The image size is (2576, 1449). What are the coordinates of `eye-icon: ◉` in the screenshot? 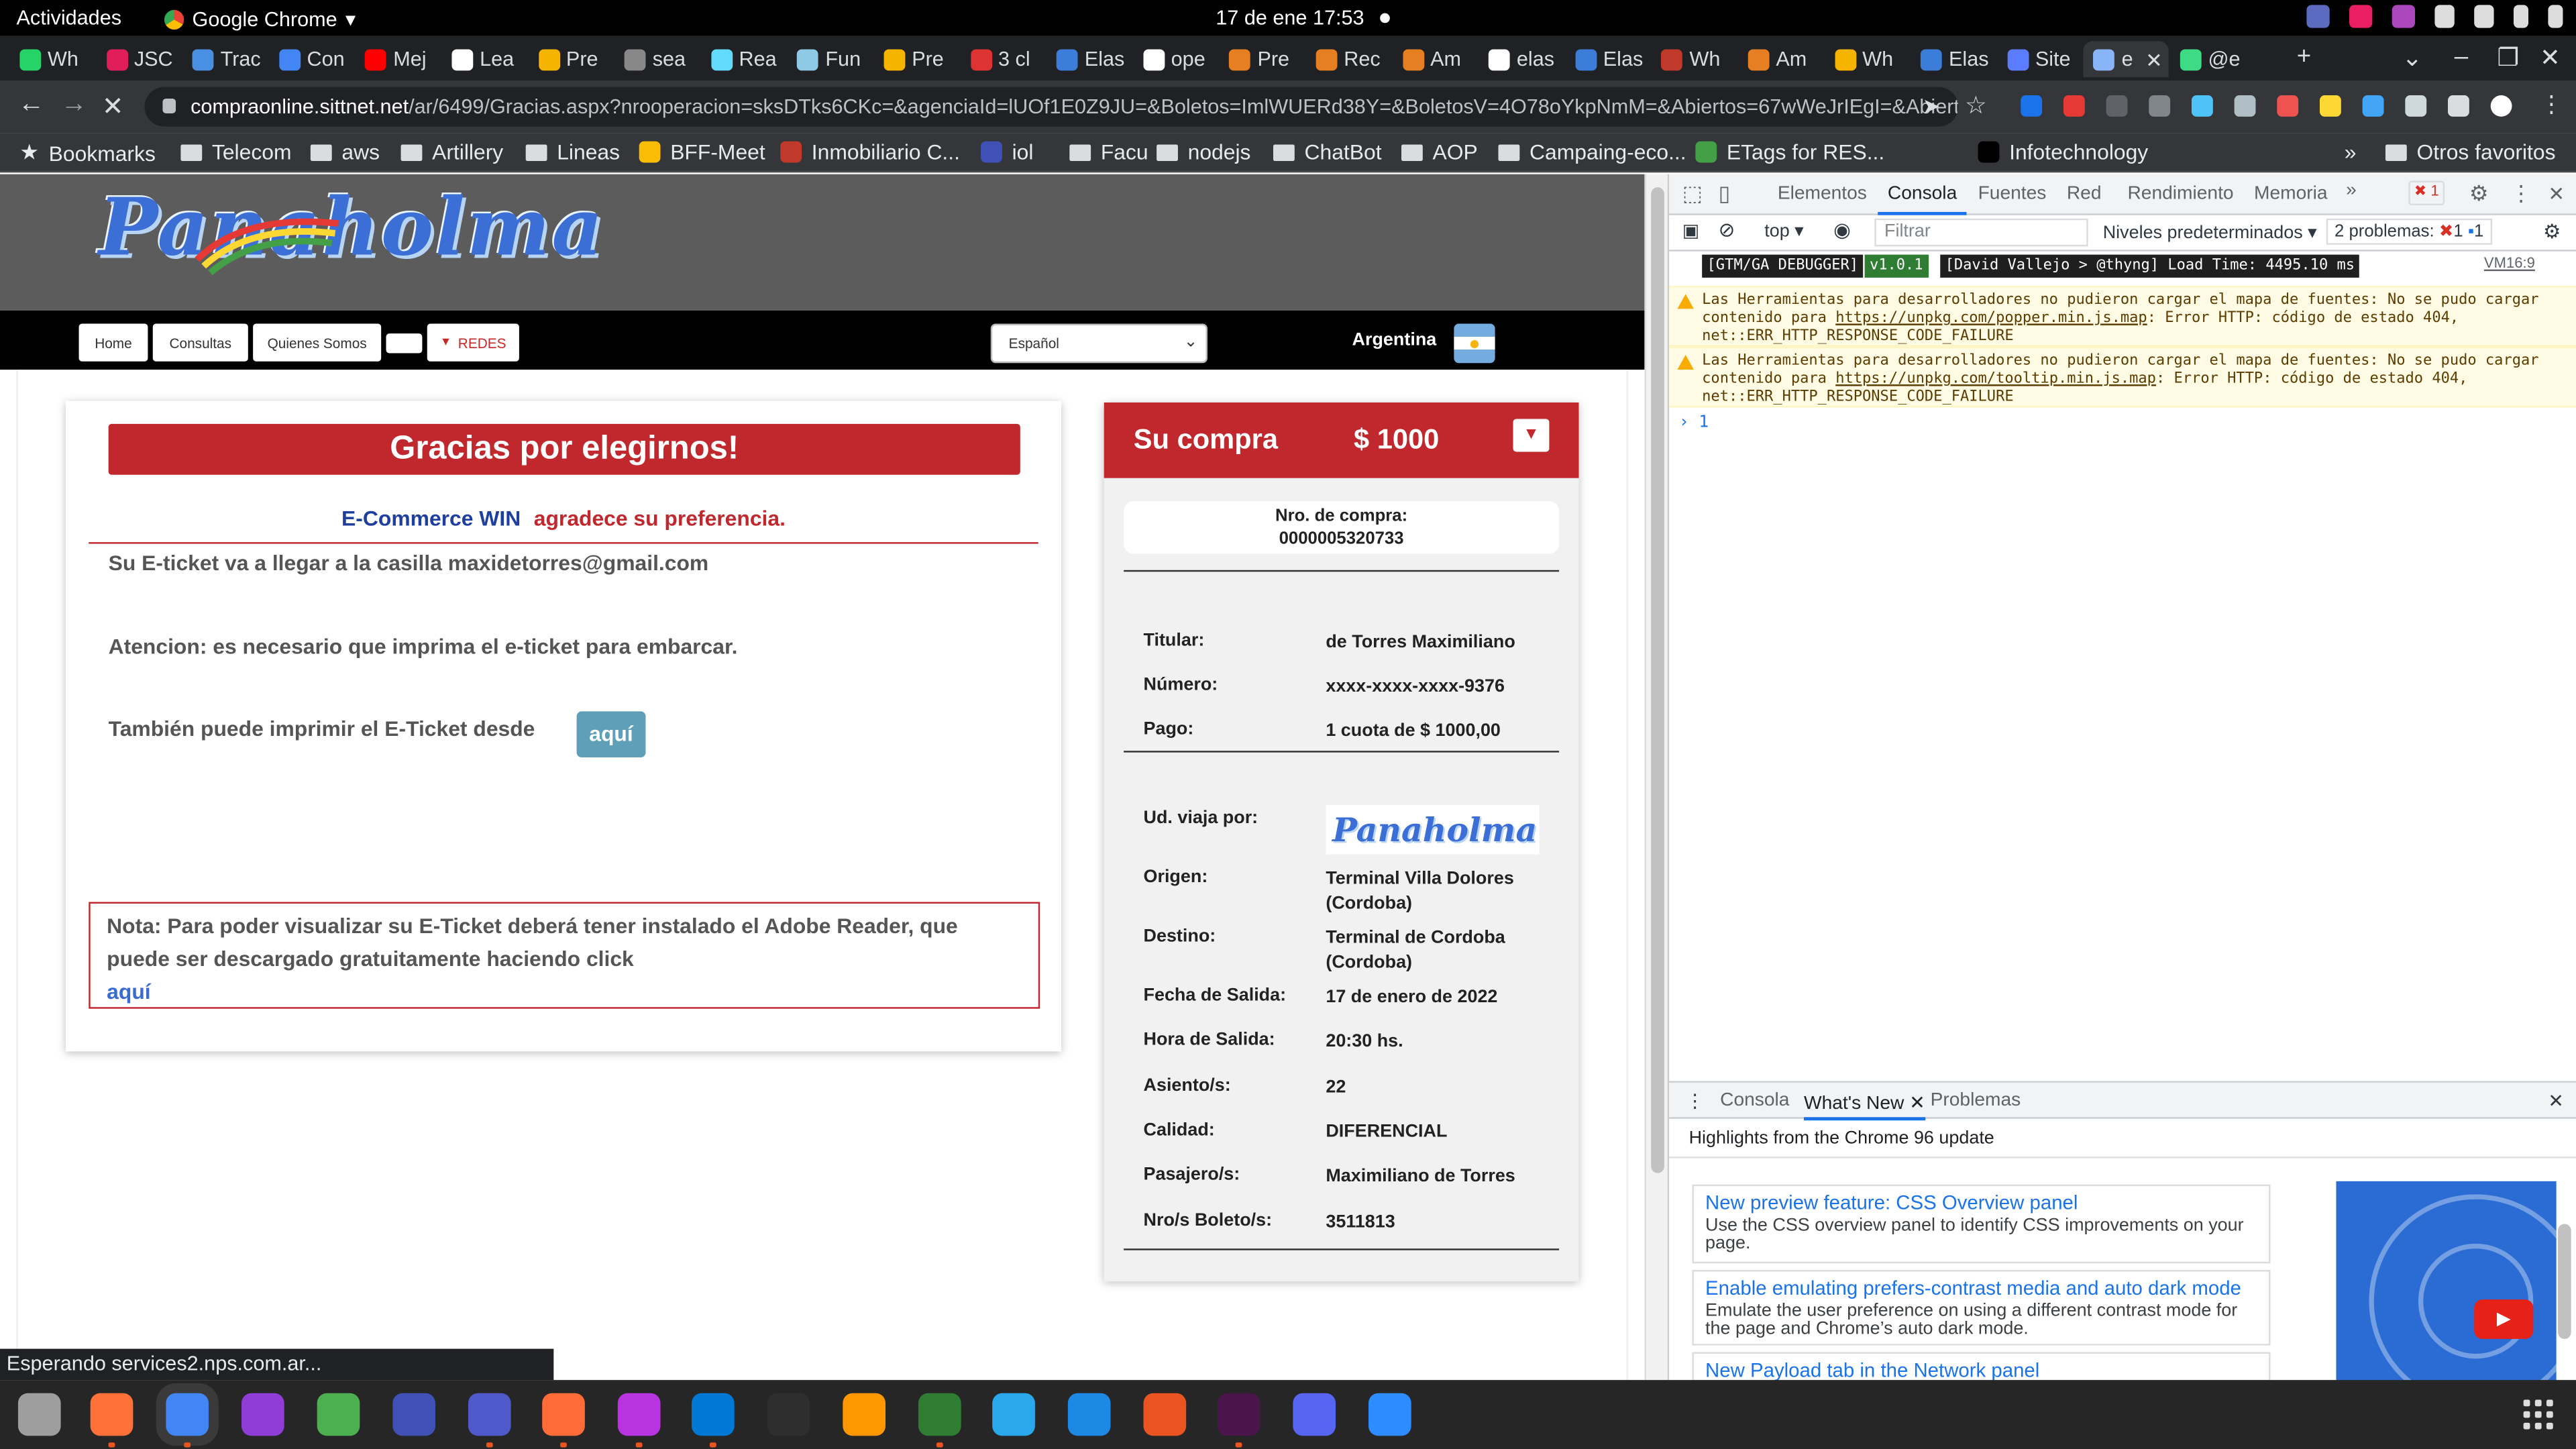 It's located at (1842, 230).